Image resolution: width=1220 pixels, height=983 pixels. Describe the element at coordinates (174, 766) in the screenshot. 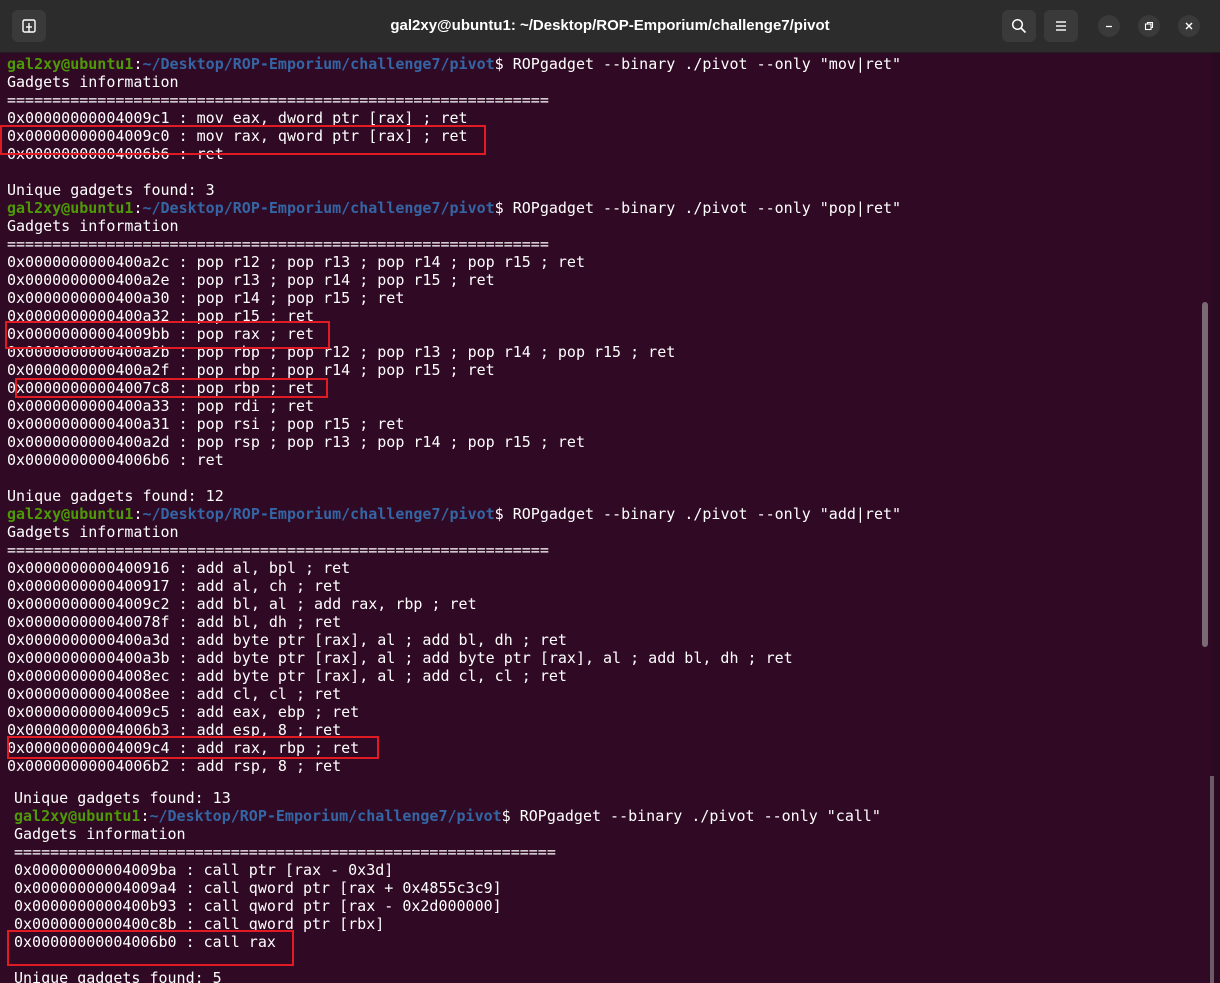

I see `gadget-line: 0x00000000004006b2 : add rsp, 8 ; ret` at that location.